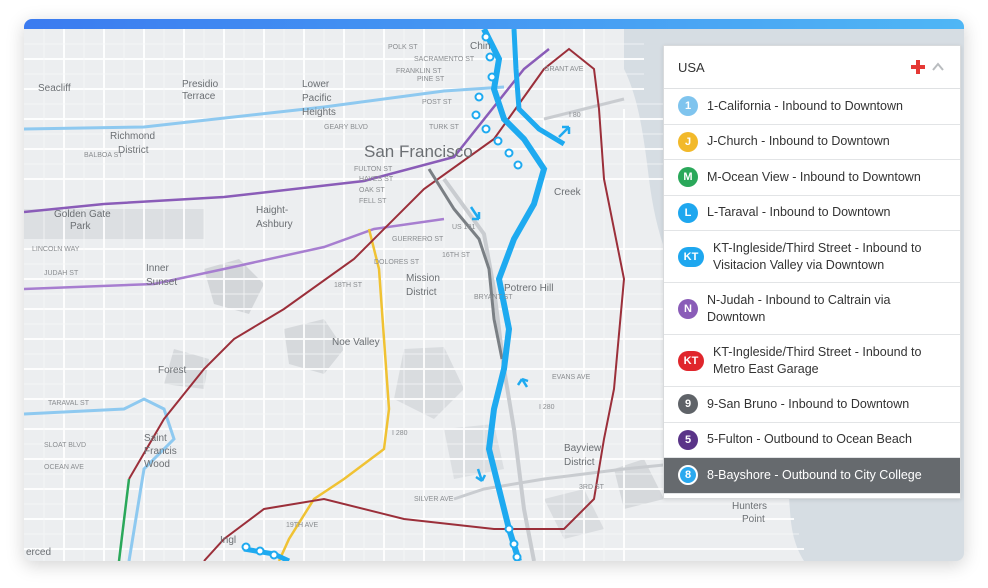  Describe the element at coordinates (437, 102) in the screenshot. I see `svg-text: POST ST` at that location.